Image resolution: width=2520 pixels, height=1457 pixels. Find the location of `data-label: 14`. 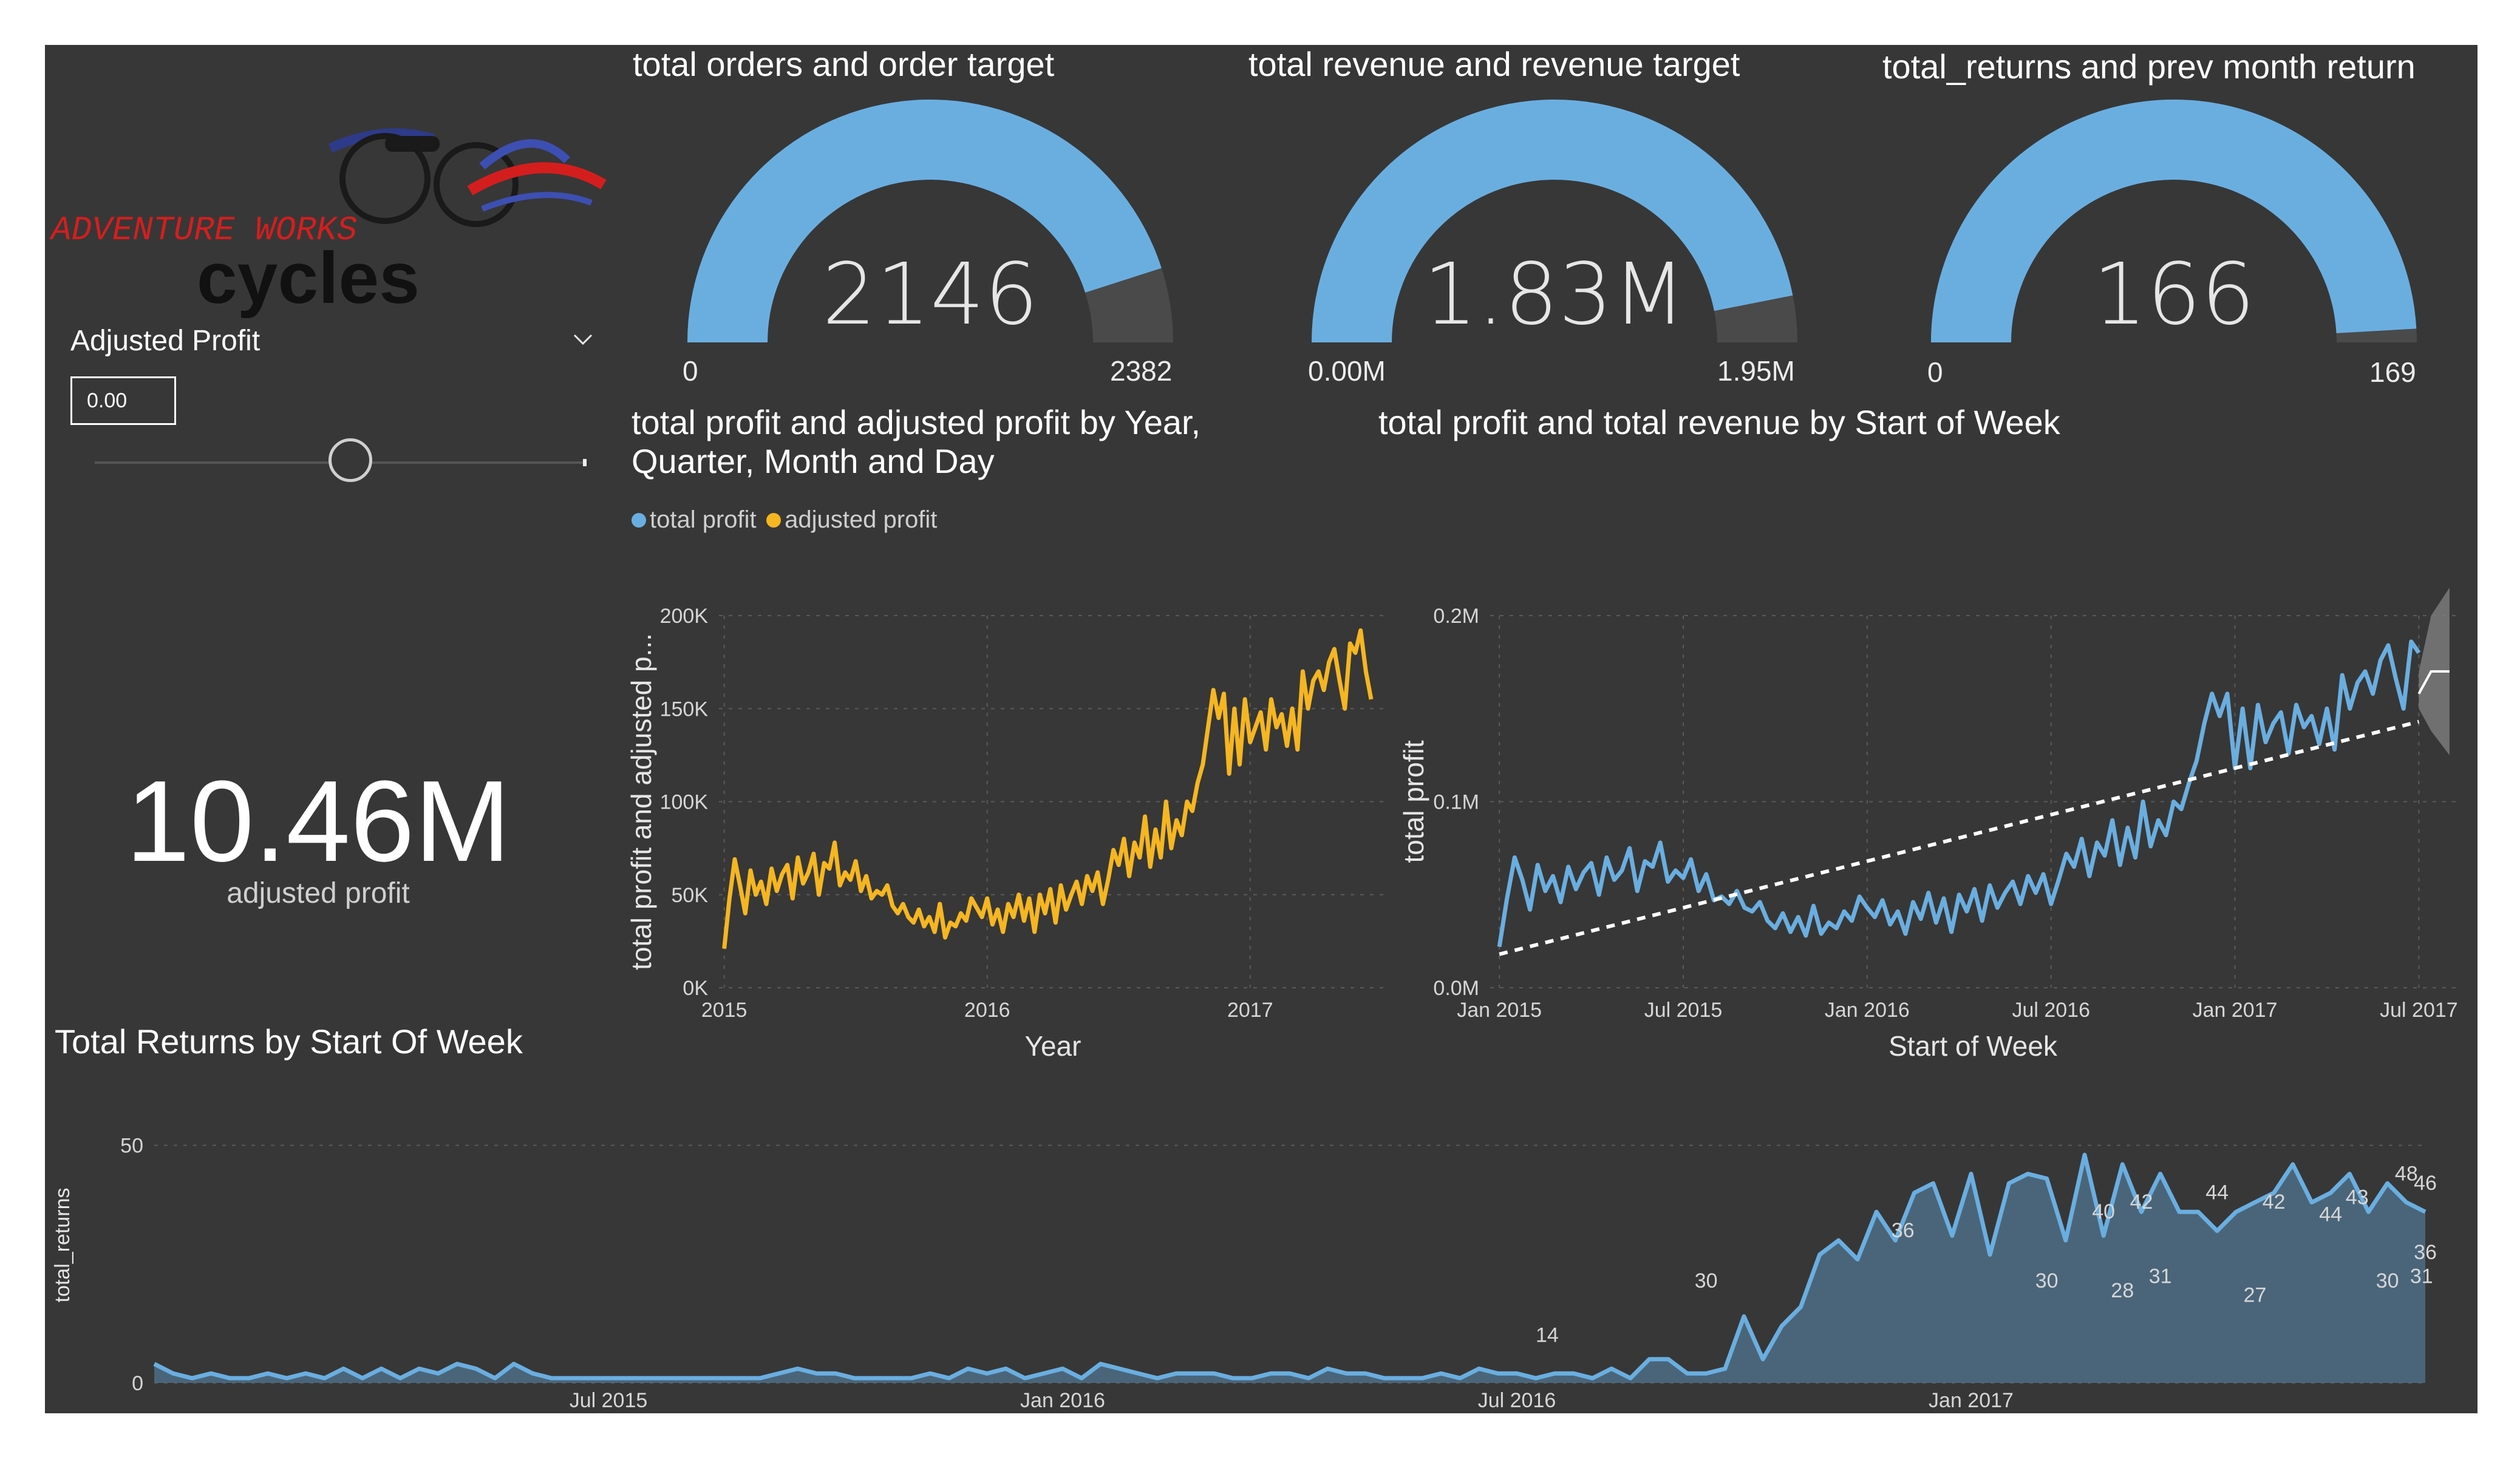

data-label: 14 is located at coordinates (1547, 1335).